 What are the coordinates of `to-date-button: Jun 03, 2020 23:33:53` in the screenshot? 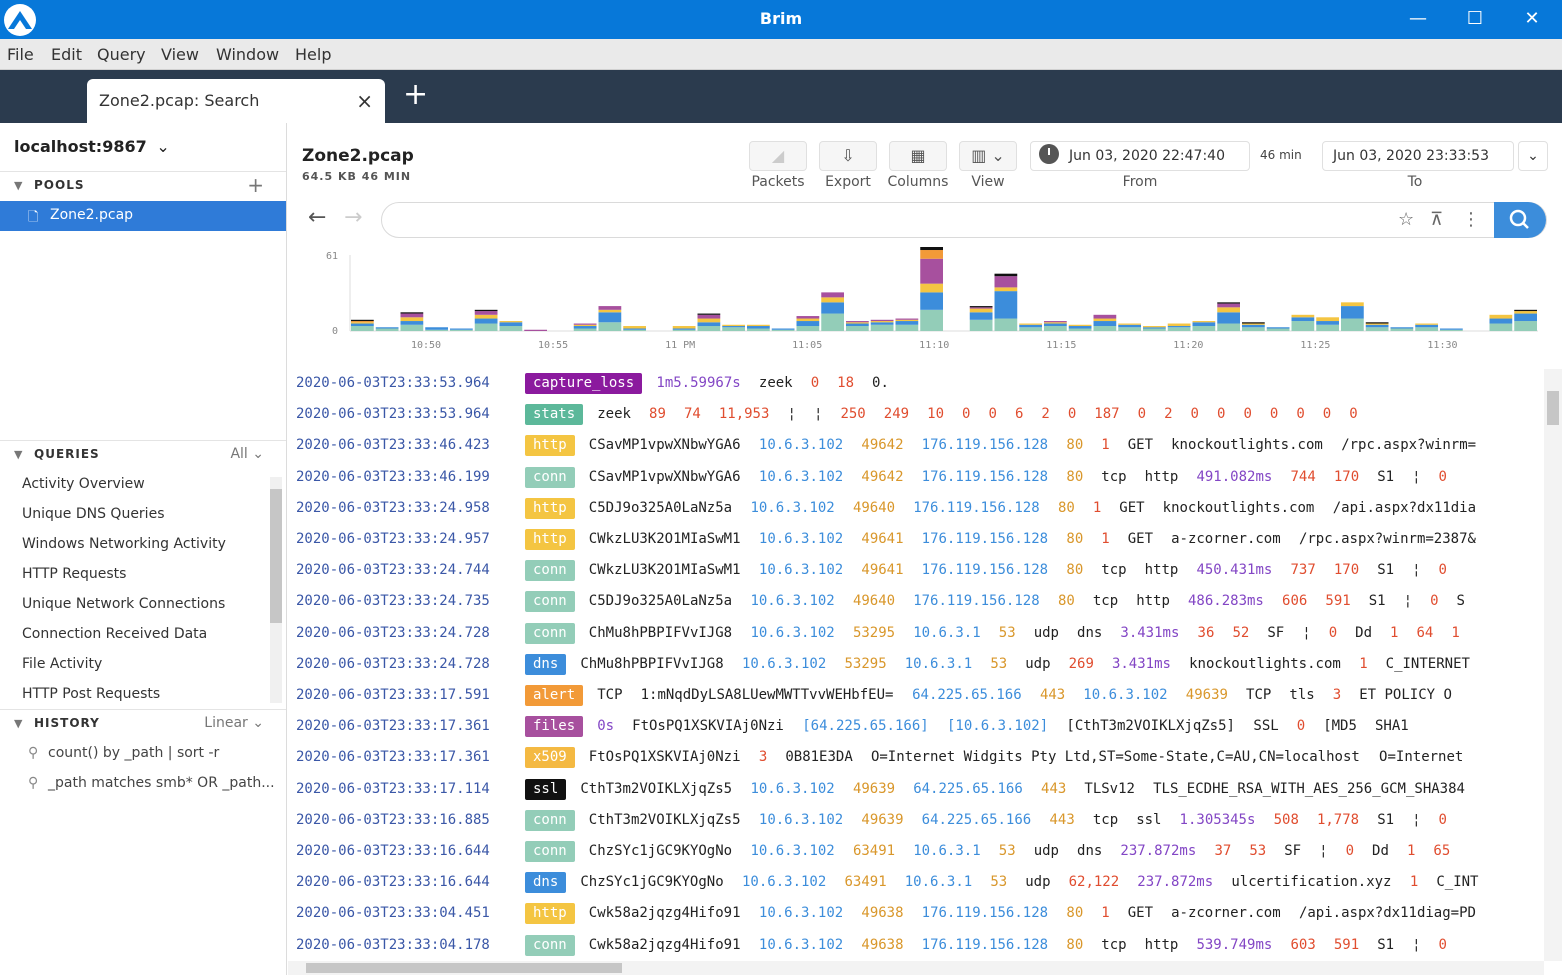 It's located at (1418, 156).